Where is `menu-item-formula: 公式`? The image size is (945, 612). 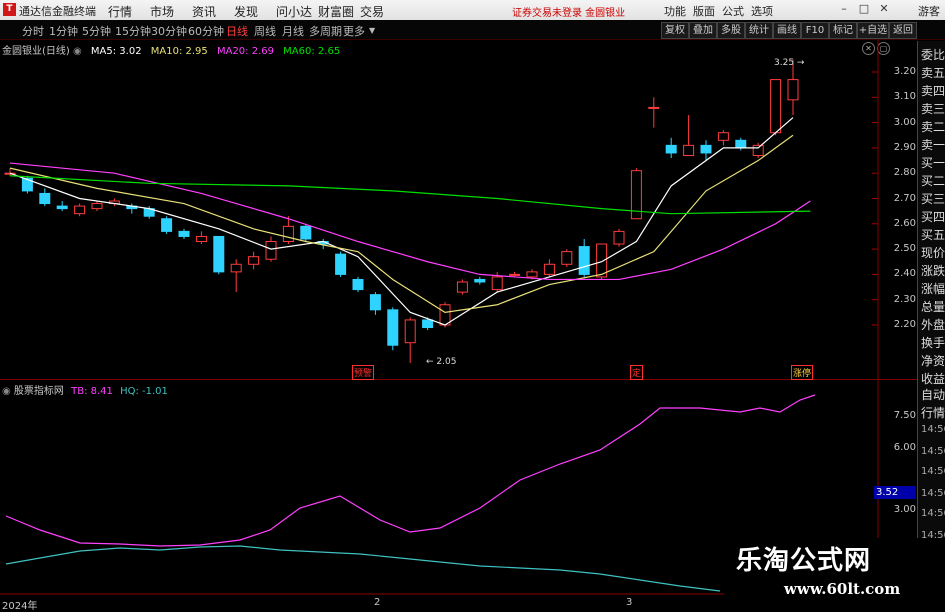 menu-item-formula: 公式 is located at coordinates (736, 11).